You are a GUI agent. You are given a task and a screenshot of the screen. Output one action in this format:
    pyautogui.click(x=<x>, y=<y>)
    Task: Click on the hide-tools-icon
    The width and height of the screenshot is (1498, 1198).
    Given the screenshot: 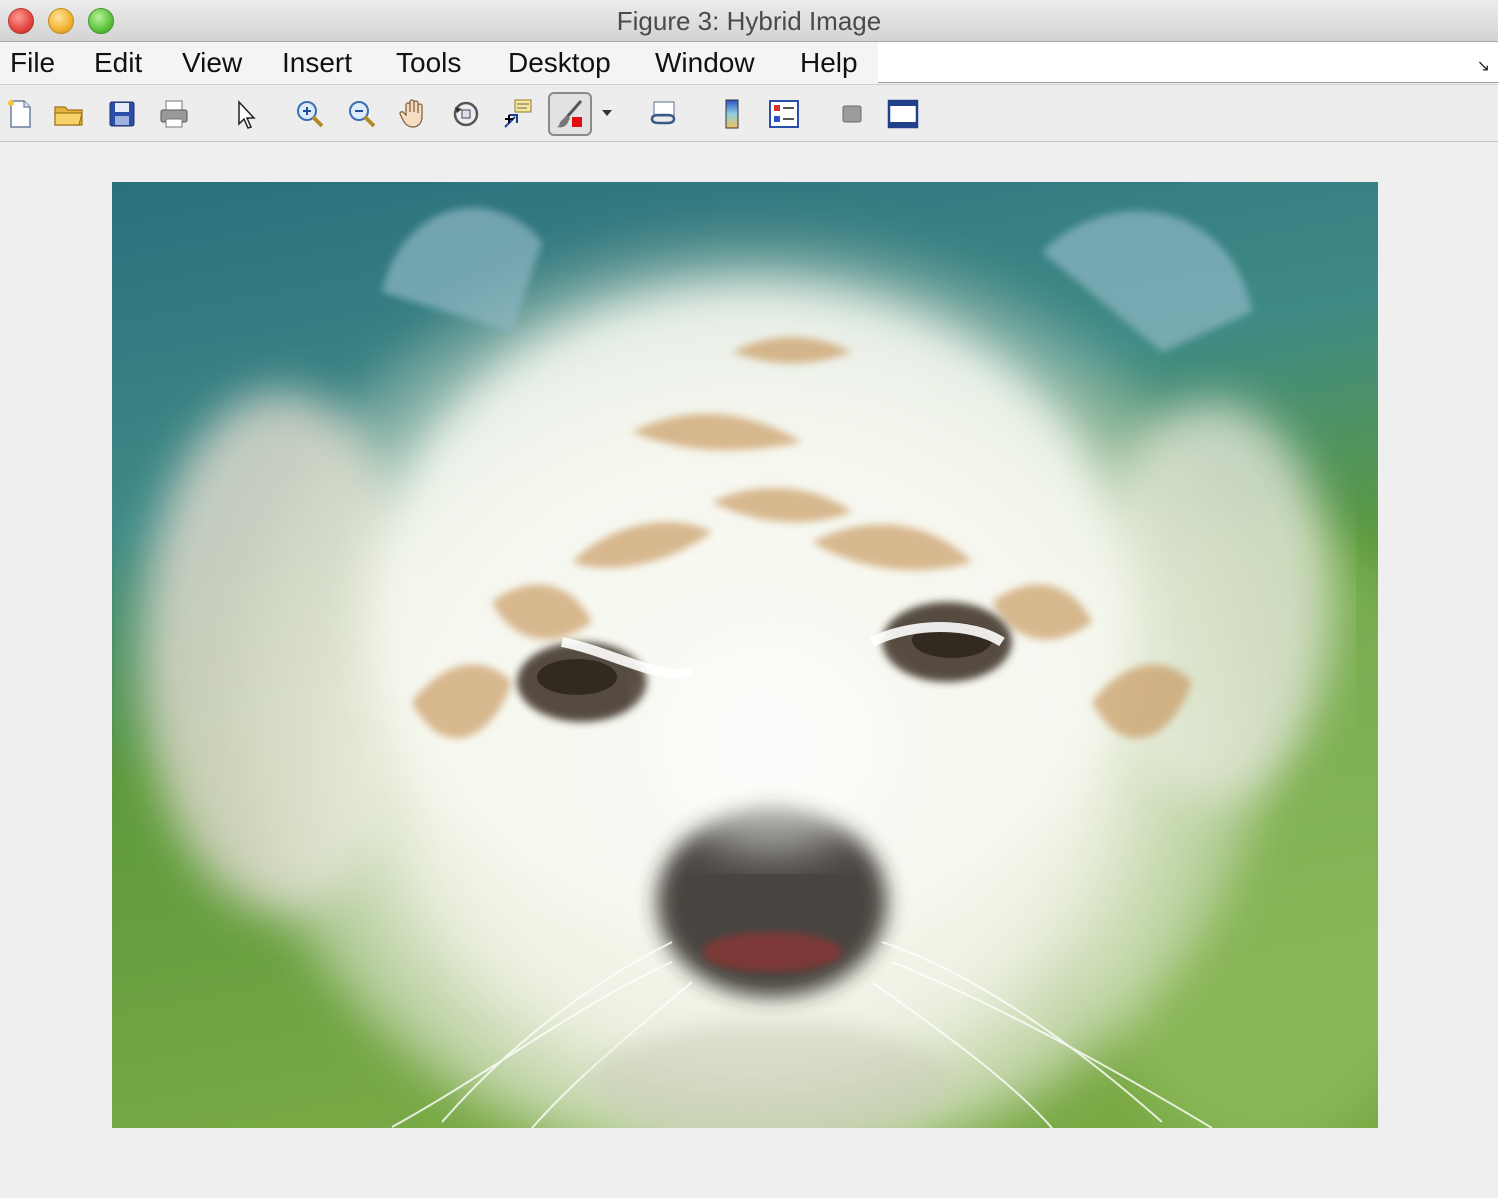 What is the action you would take?
    pyautogui.click(x=852, y=114)
    